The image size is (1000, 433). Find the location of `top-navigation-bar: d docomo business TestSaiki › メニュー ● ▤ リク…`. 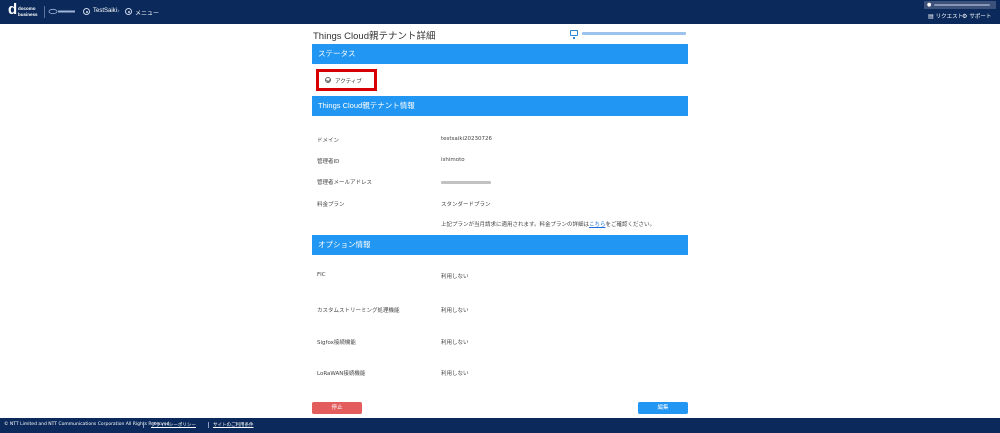

top-navigation-bar: d docomo business TestSaiki › メニュー ● ▤ リク… is located at coordinates (500, 12).